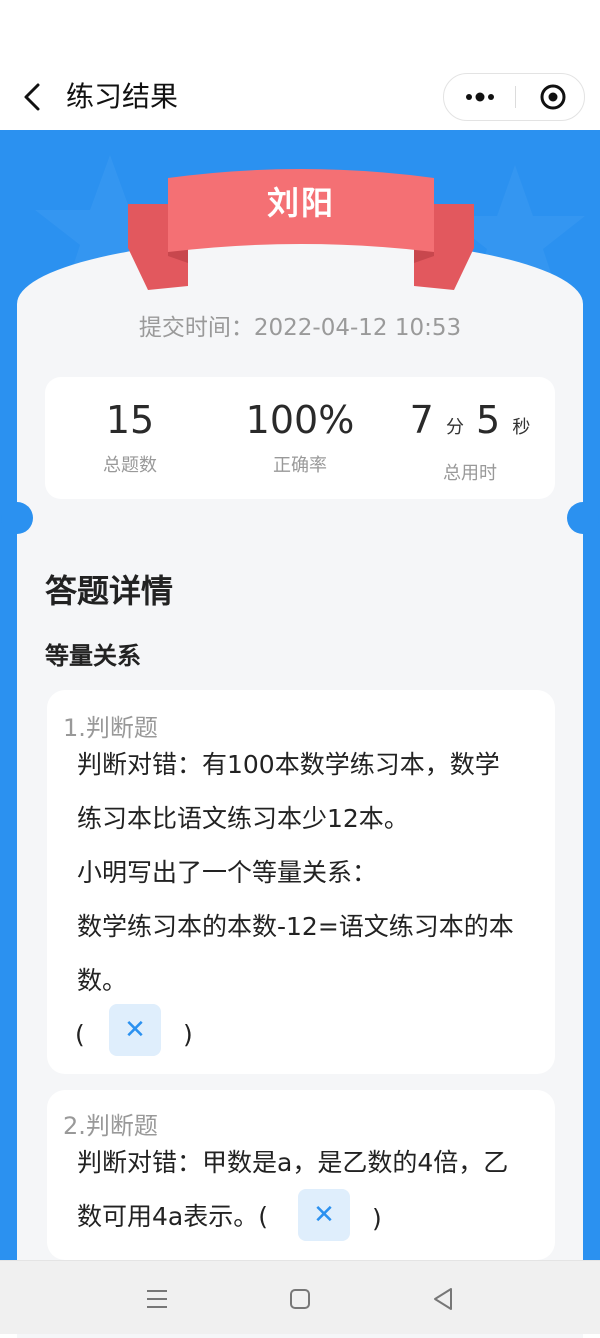 Image resolution: width=600 pixels, height=1338 pixels. Describe the element at coordinates (521, 427) in the screenshot. I see `time-seconds-unit: 秒` at that location.